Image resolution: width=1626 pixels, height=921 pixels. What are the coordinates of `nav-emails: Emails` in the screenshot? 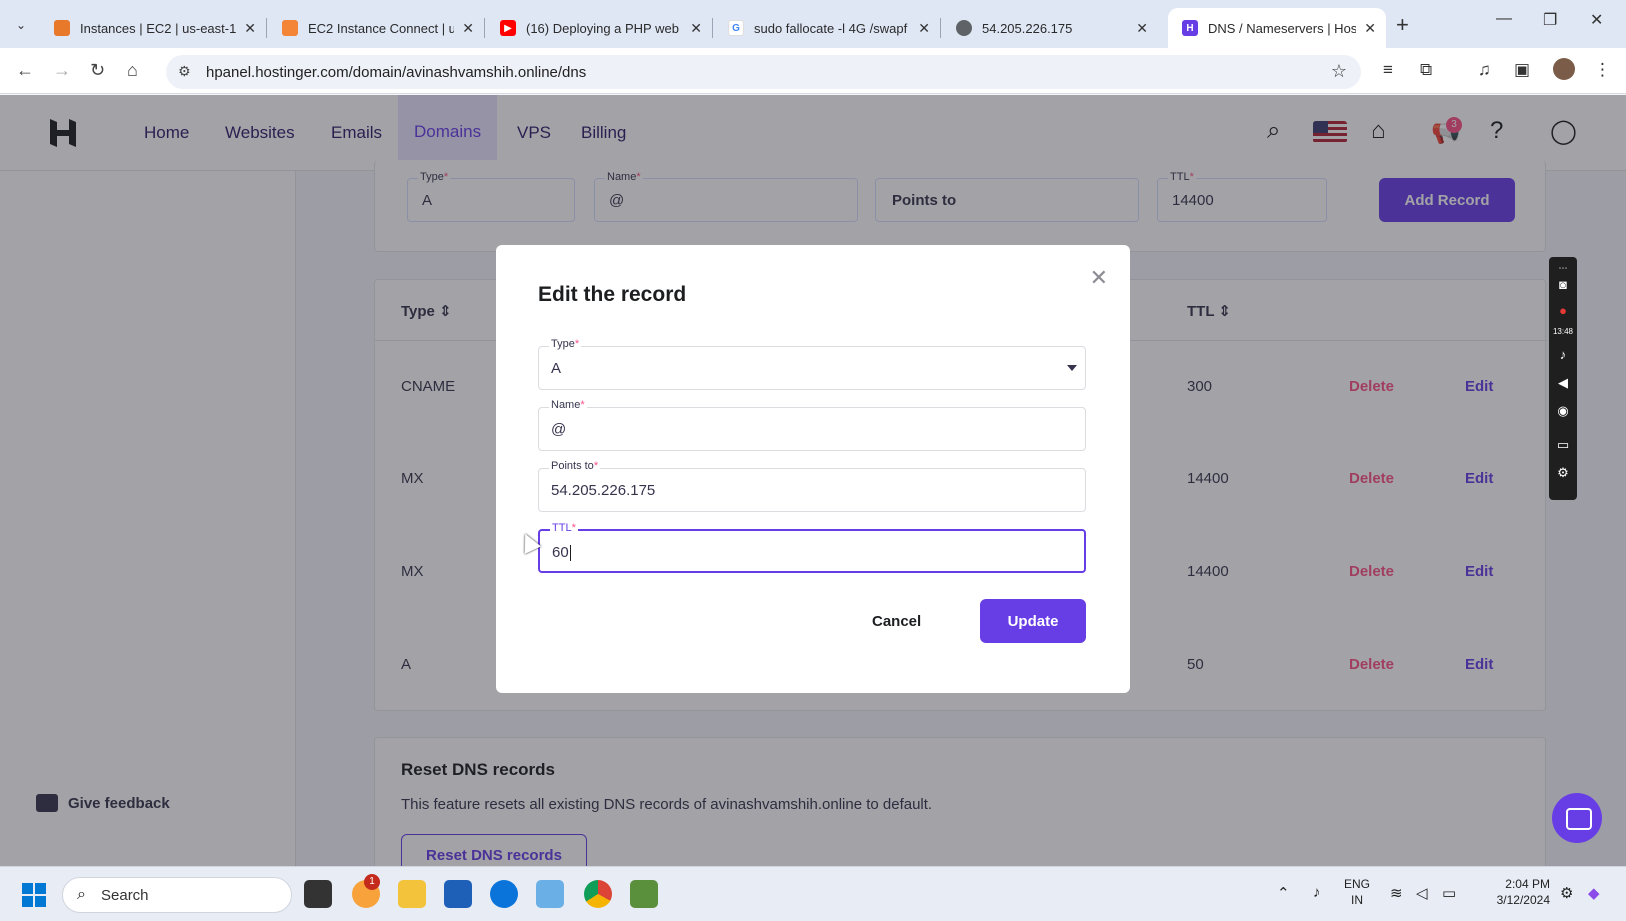 It's located at (356, 133).